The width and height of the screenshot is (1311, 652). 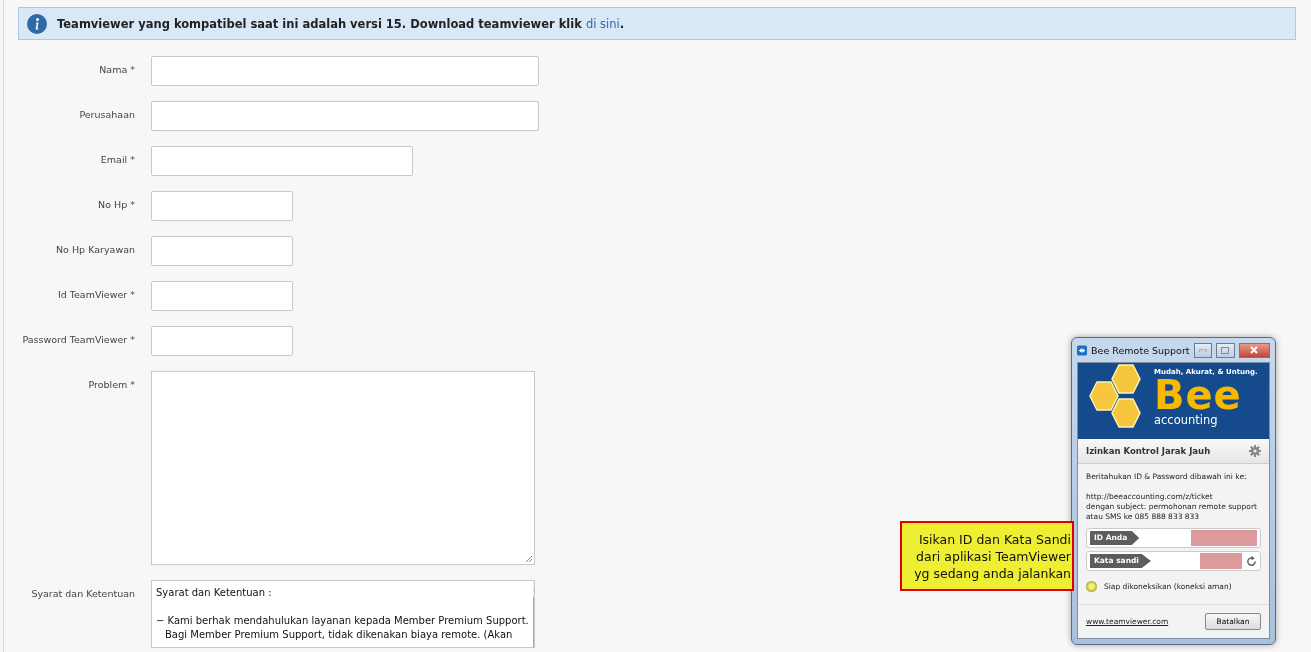 What do you see at coordinates (106, 114) in the screenshot?
I see `field-label: Perusahaan` at bounding box center [106, 114].